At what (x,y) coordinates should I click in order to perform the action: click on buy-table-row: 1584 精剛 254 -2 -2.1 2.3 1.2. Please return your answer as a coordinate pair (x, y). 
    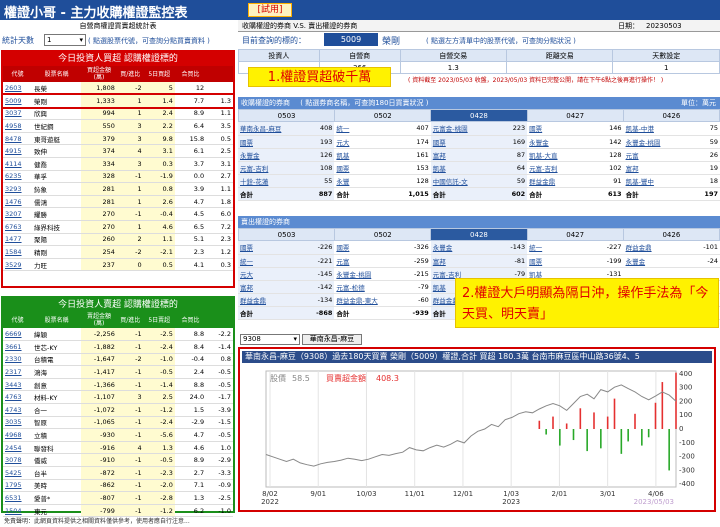
    Looking at the image, I should click on (118, 252).